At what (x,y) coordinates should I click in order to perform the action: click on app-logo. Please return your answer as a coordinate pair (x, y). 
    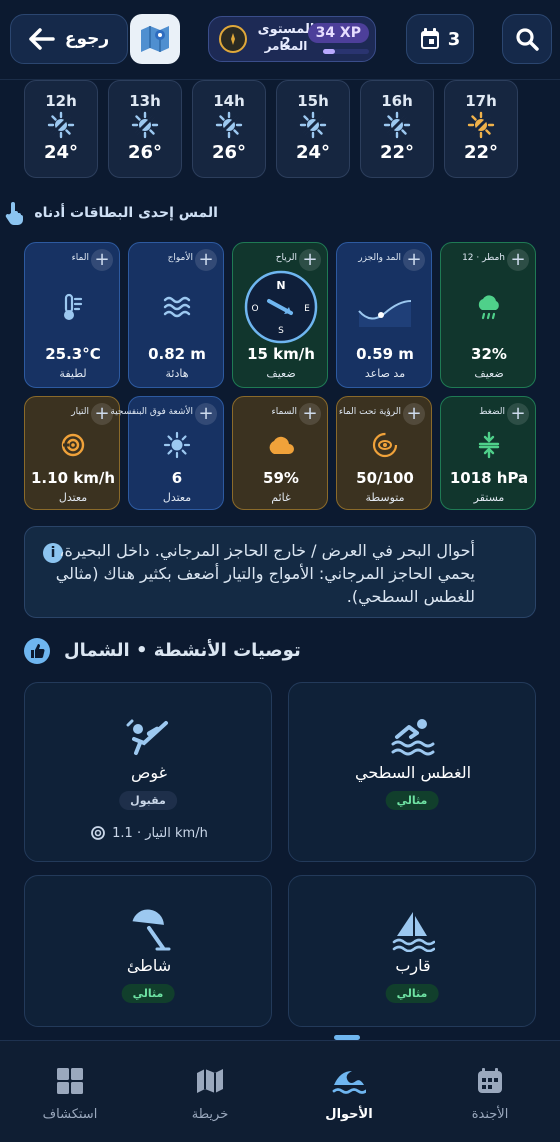
    Looking at the image, I should click on (155, 39).